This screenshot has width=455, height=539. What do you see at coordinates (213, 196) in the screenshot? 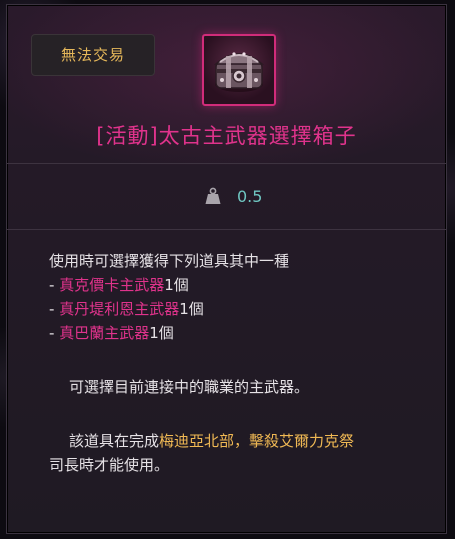
I see `weight-icon` at bounding box center [213, 196].